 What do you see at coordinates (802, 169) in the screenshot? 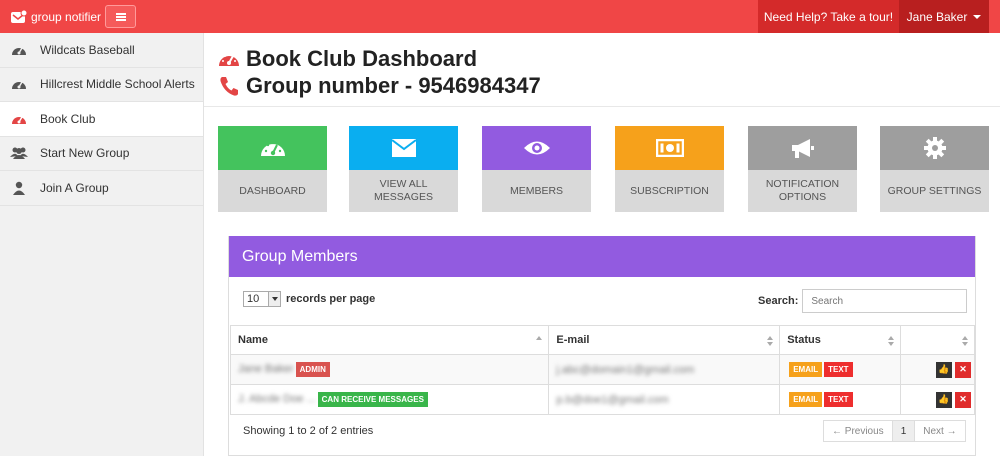
I see `tile-notification-options: NOTIFICATION OPTIONS` at bounding box center [802, 169].